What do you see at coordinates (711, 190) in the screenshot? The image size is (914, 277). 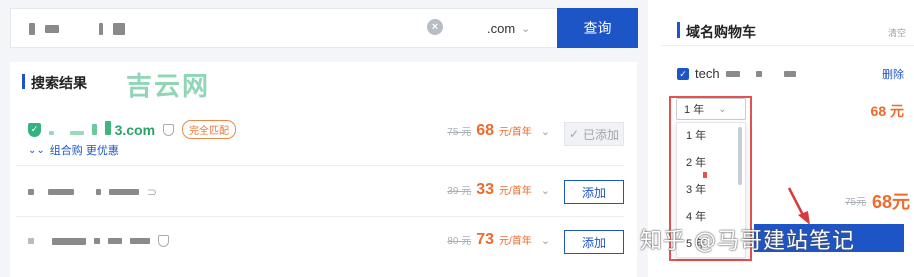 I see `year-option: 3 年` at bounding box center [711, 190].